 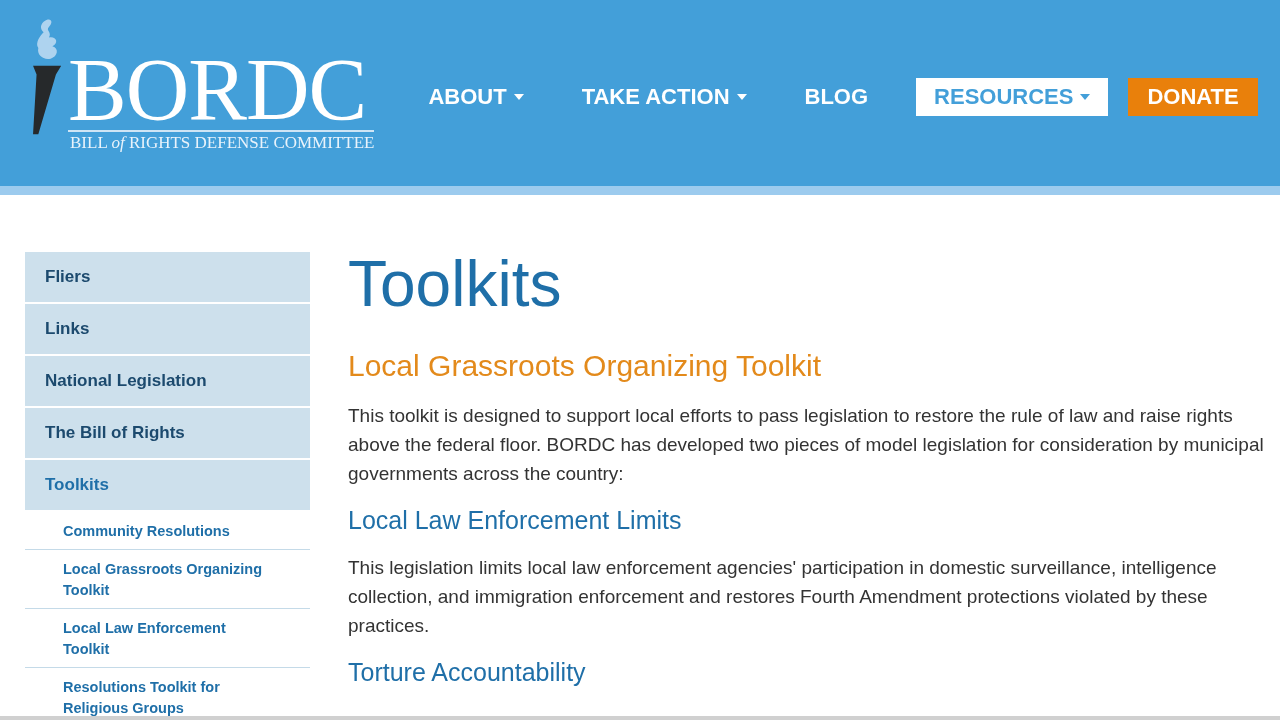 What do you see at coordinates (1012, 97) in the screenshot?
I see `nav-link: RESOURCES` at bounding box center [1012, 97].